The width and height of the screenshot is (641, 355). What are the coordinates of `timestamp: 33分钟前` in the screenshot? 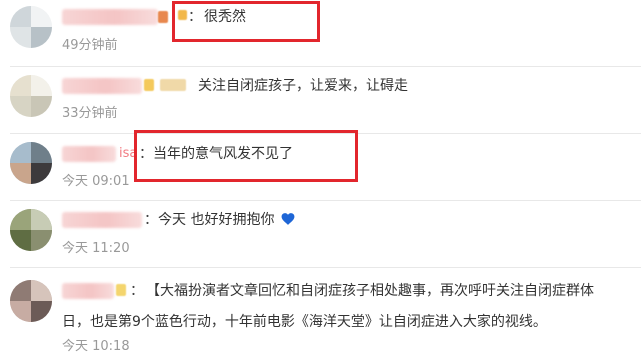 It's located at (90, 113).